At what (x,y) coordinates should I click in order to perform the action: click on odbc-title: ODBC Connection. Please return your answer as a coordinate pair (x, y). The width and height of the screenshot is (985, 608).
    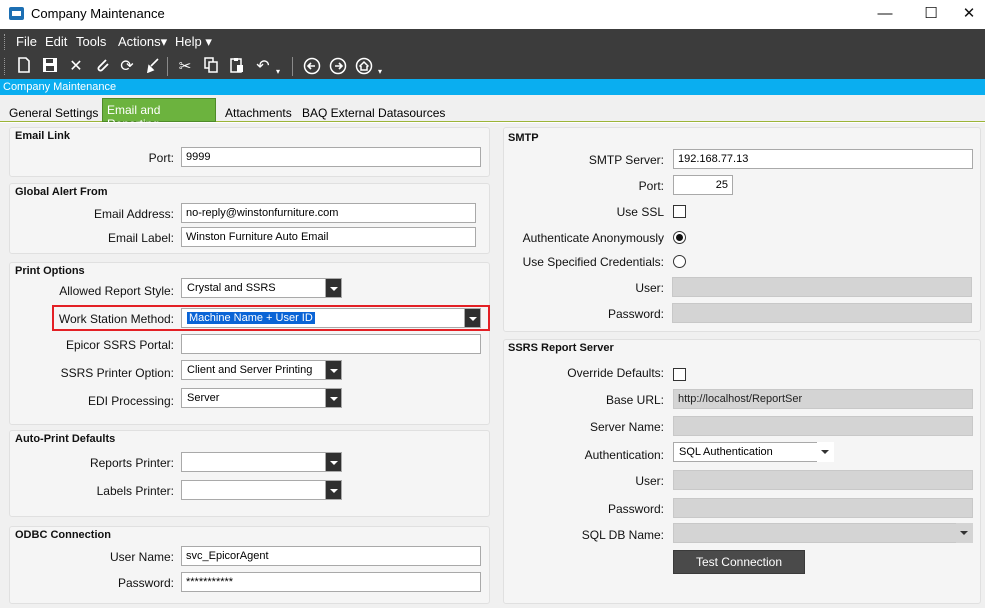
    Looking at the image, I should click on (63, 535).